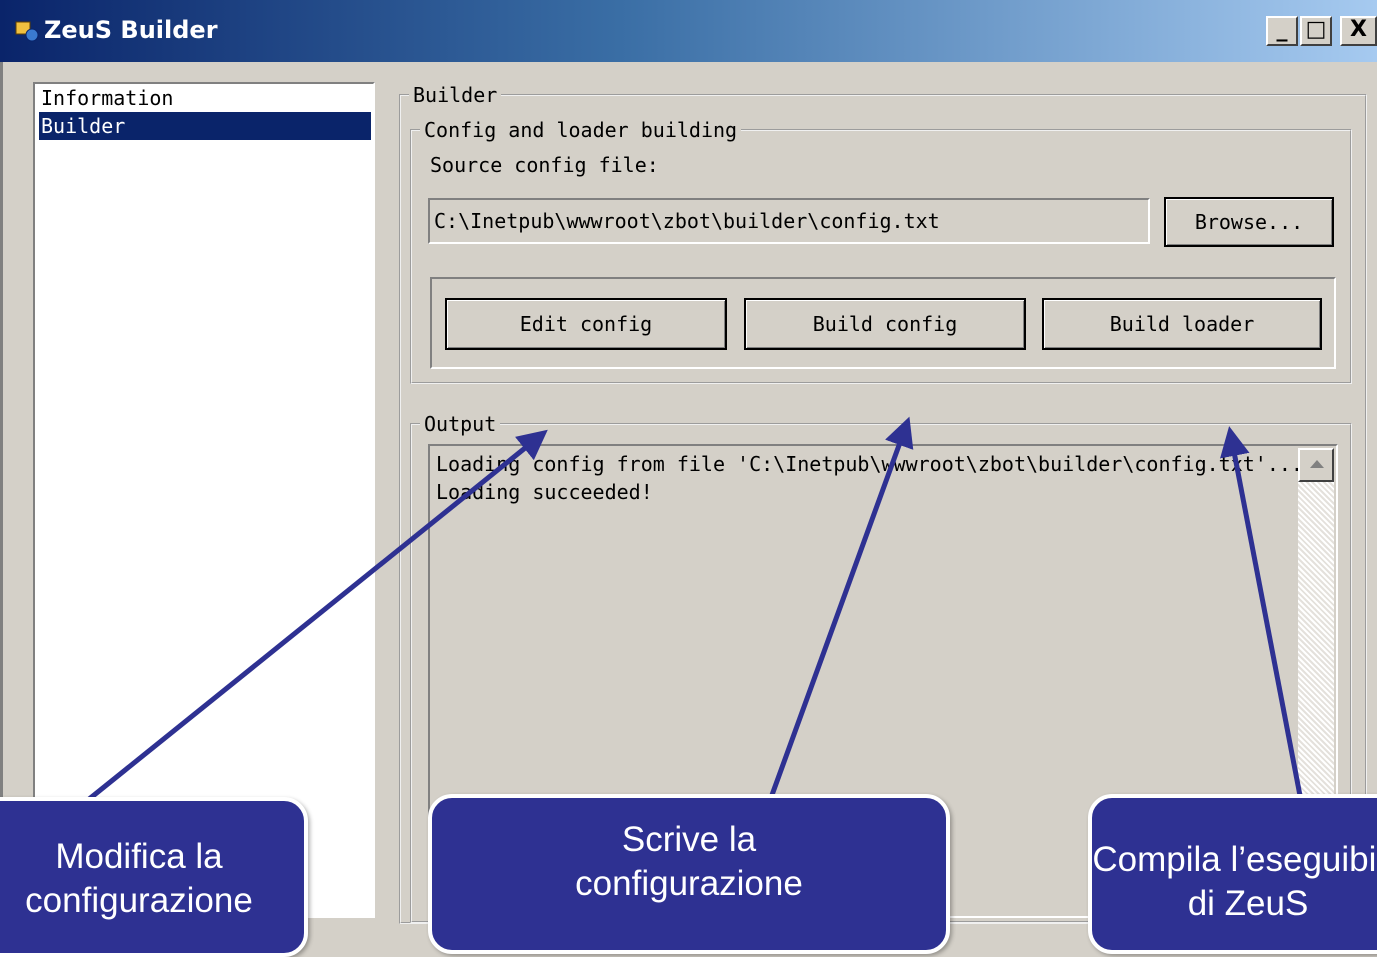 This screenshot has height=957, width=1377. What do you see at coordinates (1358, 31) in the screenshot?
I see `close-button: X` at bounding box center [1358, 31].